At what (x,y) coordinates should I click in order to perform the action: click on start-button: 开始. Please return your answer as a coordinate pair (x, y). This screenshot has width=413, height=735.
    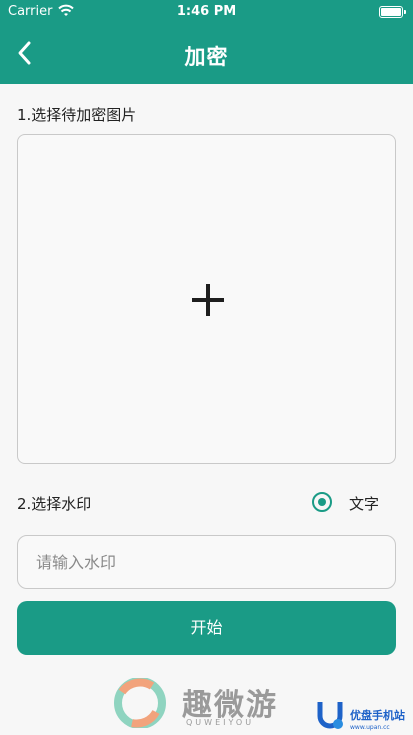
    Looking at the image, I should click on (206, 628).